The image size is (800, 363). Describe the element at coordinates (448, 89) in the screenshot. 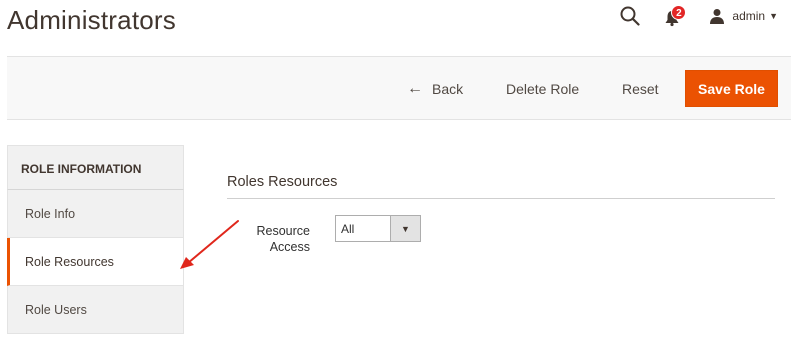

I see `back-button-label: Back` at that location.